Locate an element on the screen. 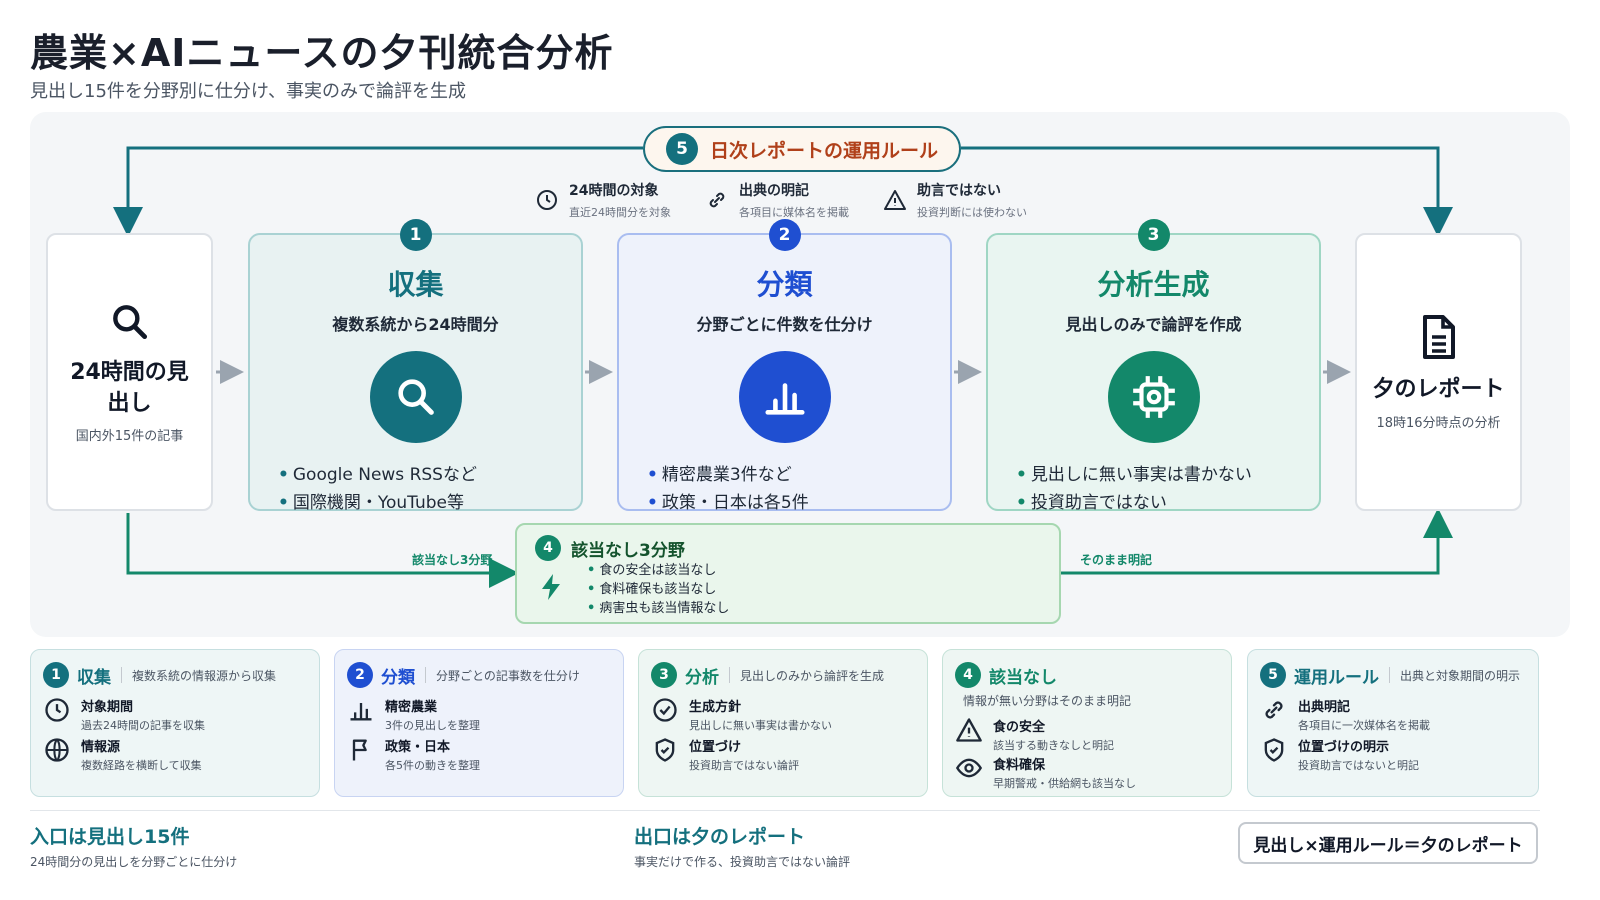  input-card: 24時間の見出し 国内外15件の記事 is located at coordinates (129, 372).